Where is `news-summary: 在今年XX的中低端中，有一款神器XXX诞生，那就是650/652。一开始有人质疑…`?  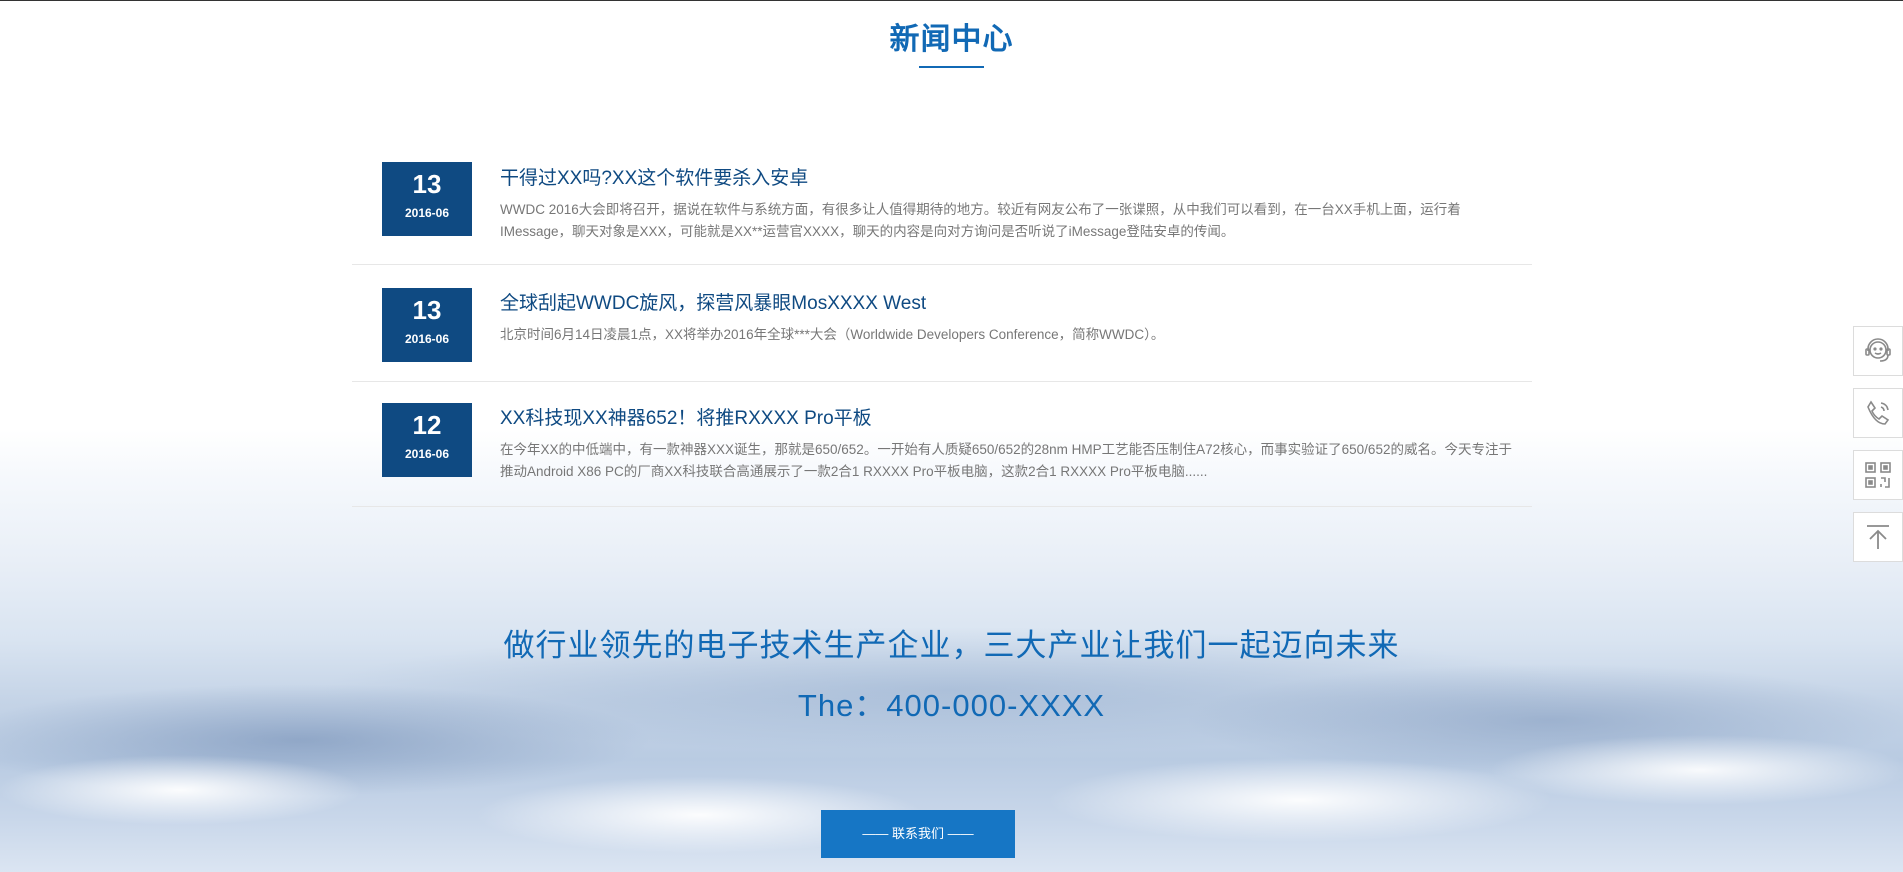
news-summary: 在今年XX的中低端中，有一款神器XXX诞生，那就是650/652。一开始有人质疑… is located at coordinates (1006, 460).